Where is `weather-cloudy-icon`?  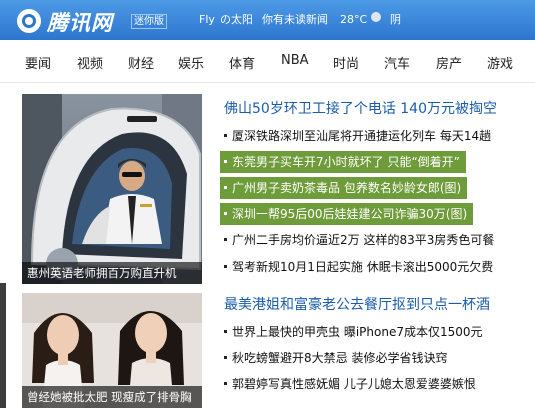
weather-cloudy-icon is located at coordinates (376, 17).